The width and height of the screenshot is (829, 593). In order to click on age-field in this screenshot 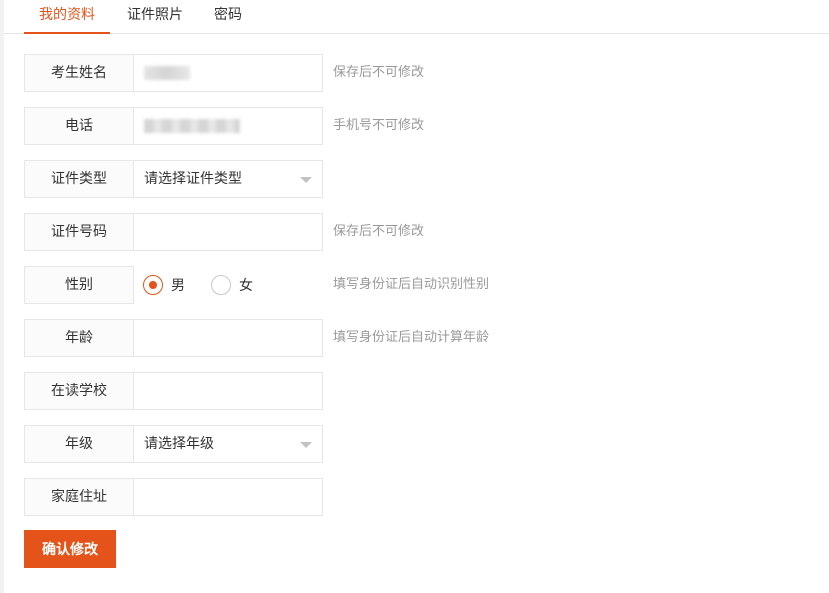, I will do `click(228, 338)`.